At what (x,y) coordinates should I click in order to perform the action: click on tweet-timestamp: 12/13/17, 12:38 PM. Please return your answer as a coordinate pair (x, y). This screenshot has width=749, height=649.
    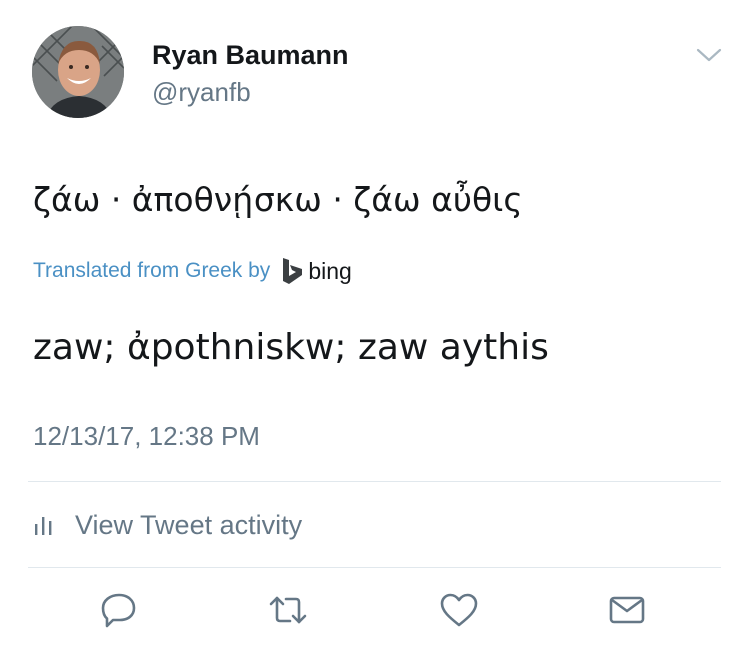
    Looking at the image, I should click on (146, 436).